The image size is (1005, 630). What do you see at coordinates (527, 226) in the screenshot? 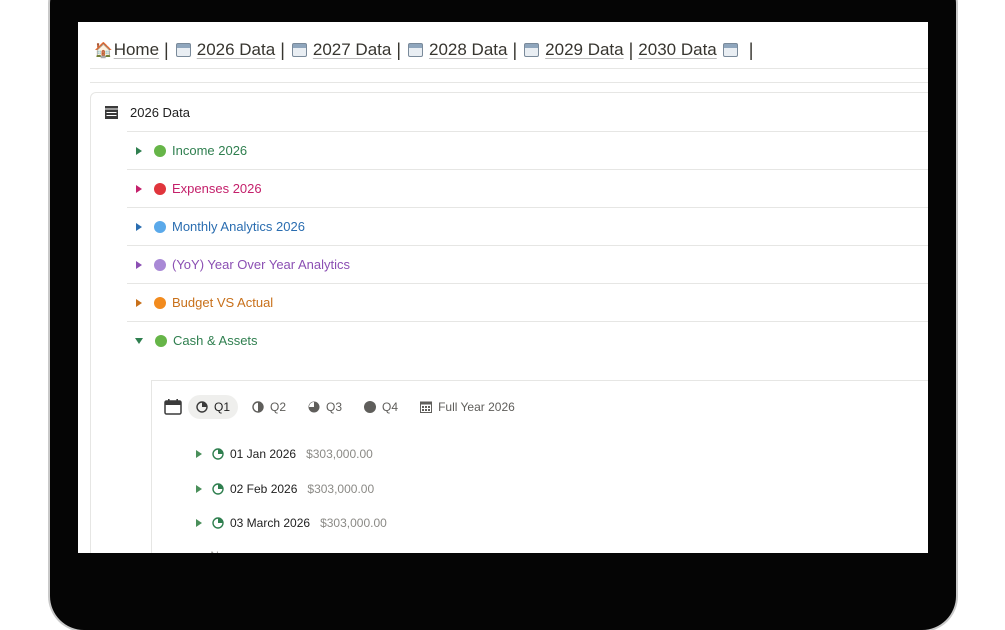
I see `toggle-row: Monthly Analytics 2026` at bounding box center [527, 226].